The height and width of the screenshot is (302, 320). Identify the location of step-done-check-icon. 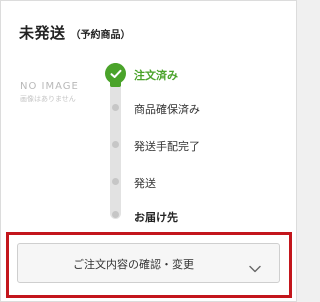
(115, 73).